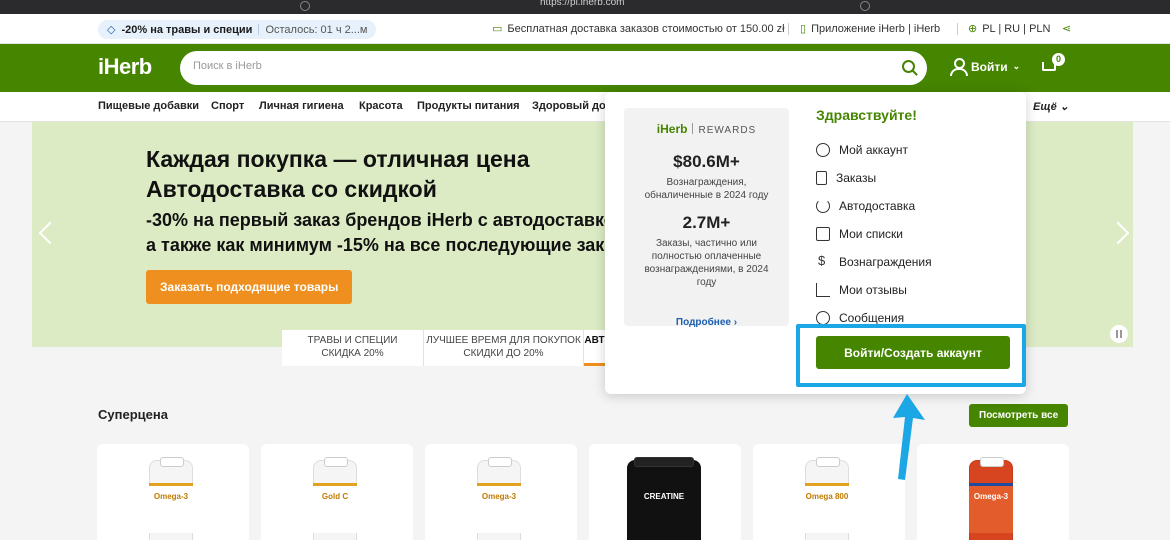 The height and width of the screenshot is (540, 1170). What do you see at coordinates (823, 150) in the screenshot?
I see `account-icon` at bounding box center [823, 150].